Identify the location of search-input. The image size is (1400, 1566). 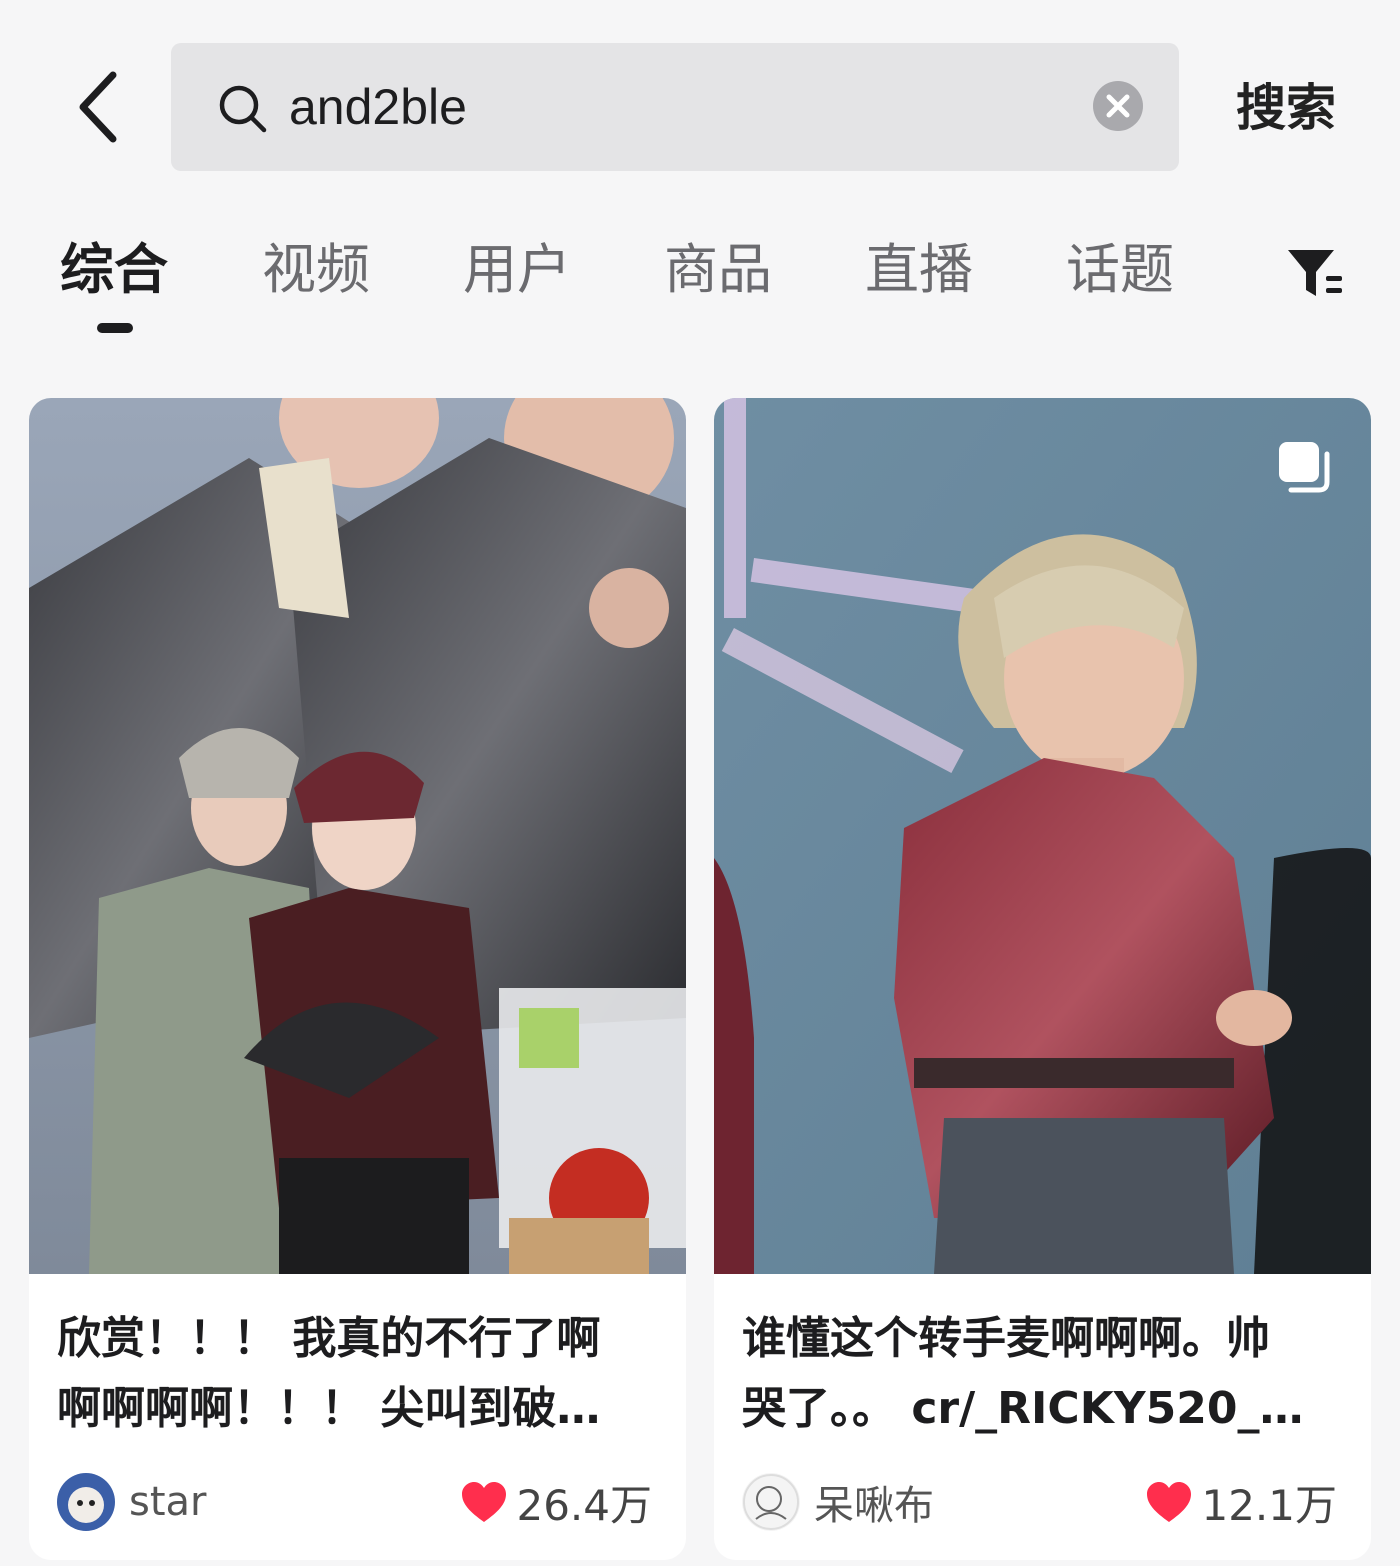
(679, 107).